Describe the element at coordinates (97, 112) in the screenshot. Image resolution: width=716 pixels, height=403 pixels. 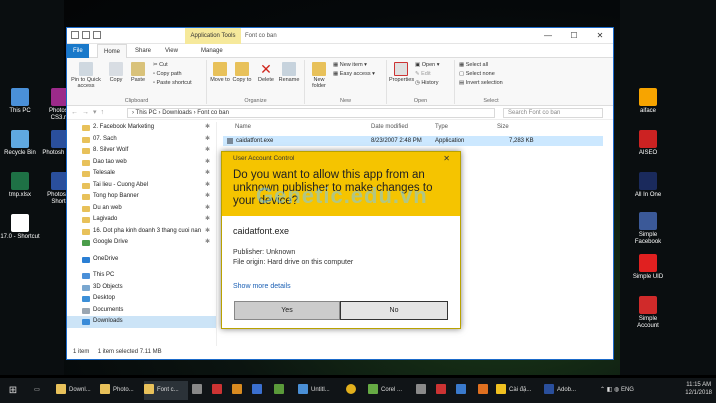
I see `recent-chevron-icon: ▾` at that location.